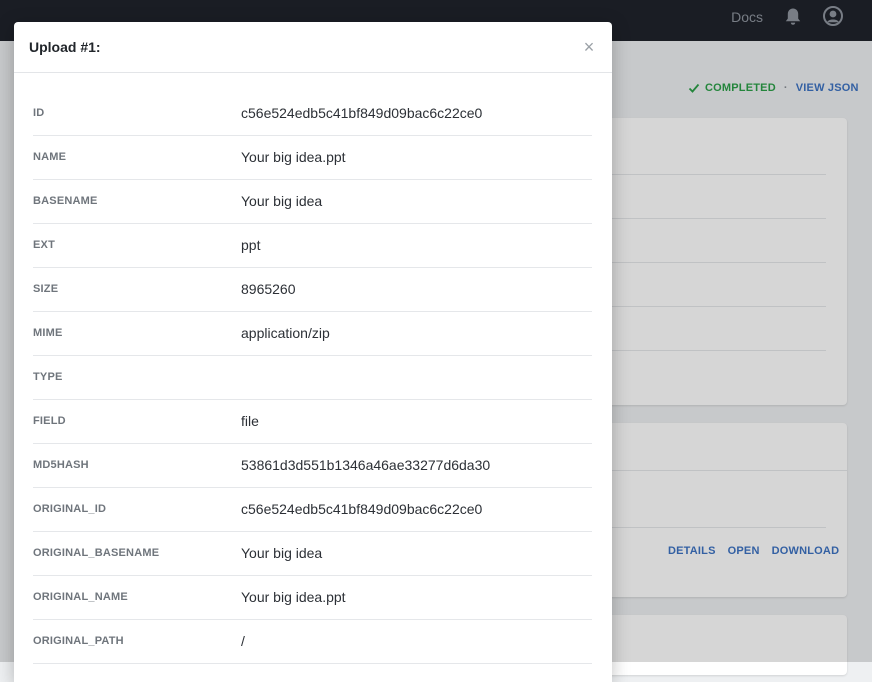 The width and height of the screenshot is (872, 682). Describe the element at coordinates (312, 422) in the screenshot. I see `field-row: FIELD file` at that location.